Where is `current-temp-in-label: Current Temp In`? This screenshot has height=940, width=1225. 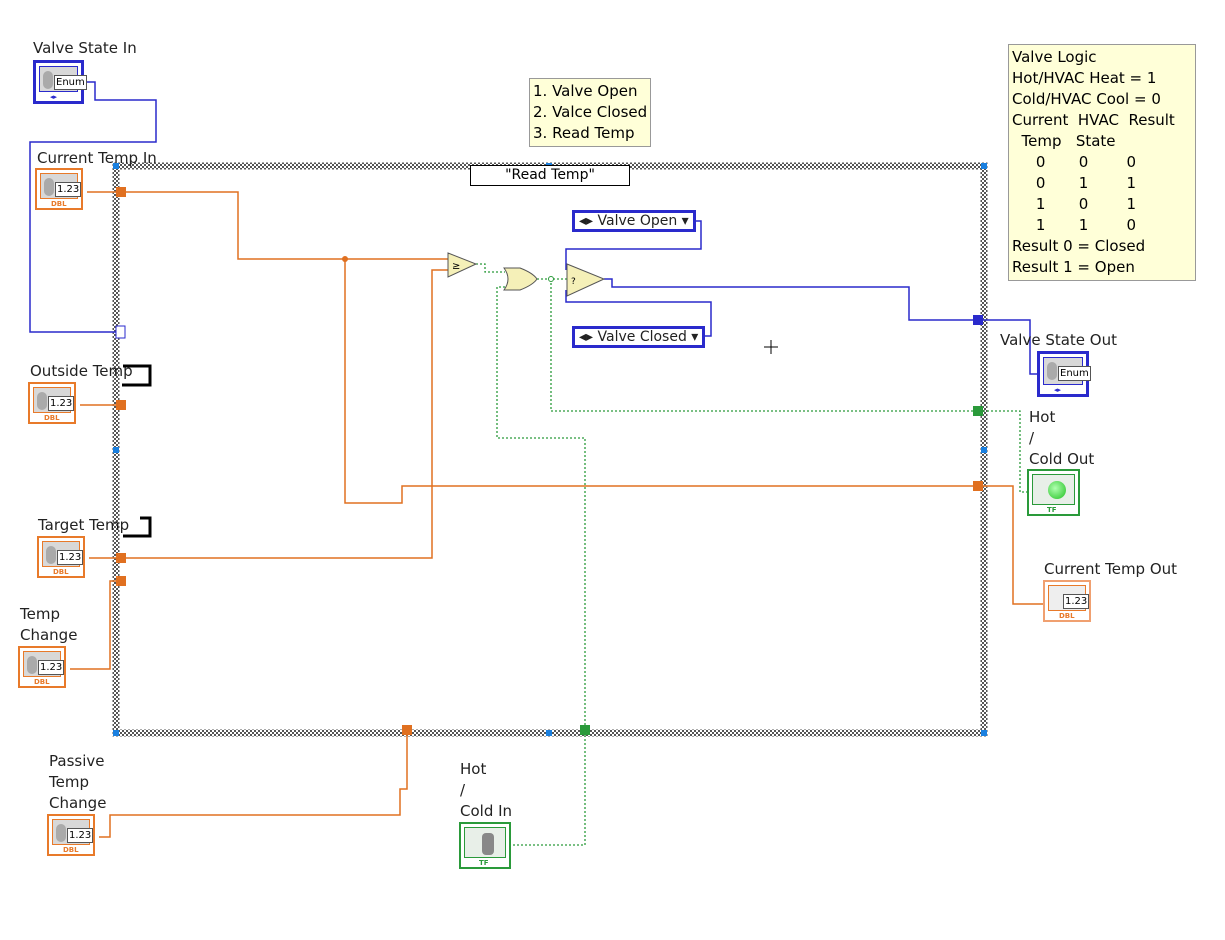
current-temp-in-label: Current Temp In is located at coordinates (97, 158).